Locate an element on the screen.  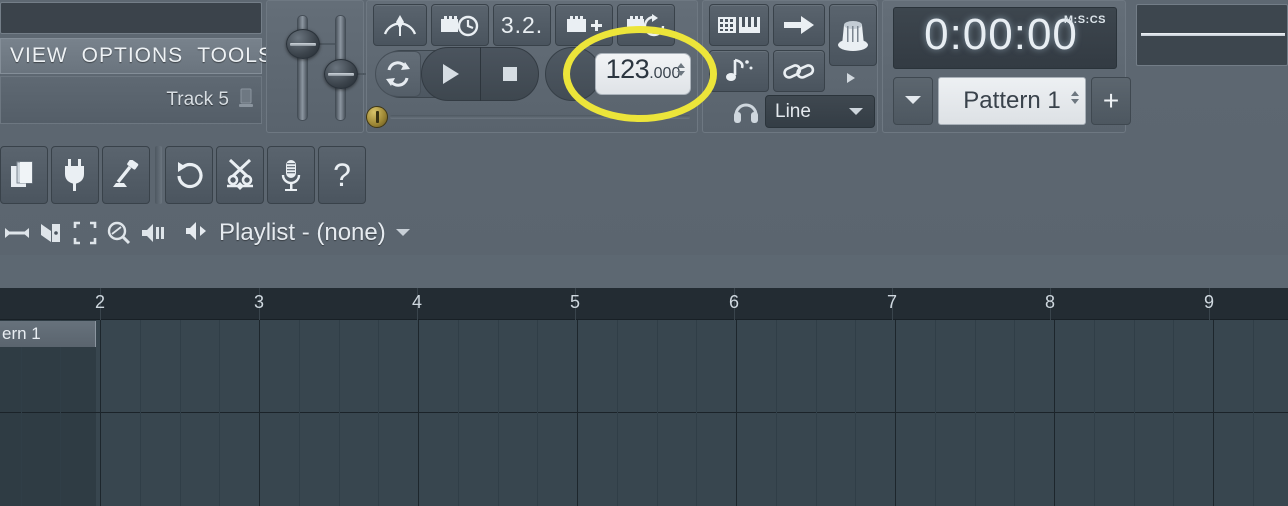
master-sliders-panel is located at coordinates (323, 66).